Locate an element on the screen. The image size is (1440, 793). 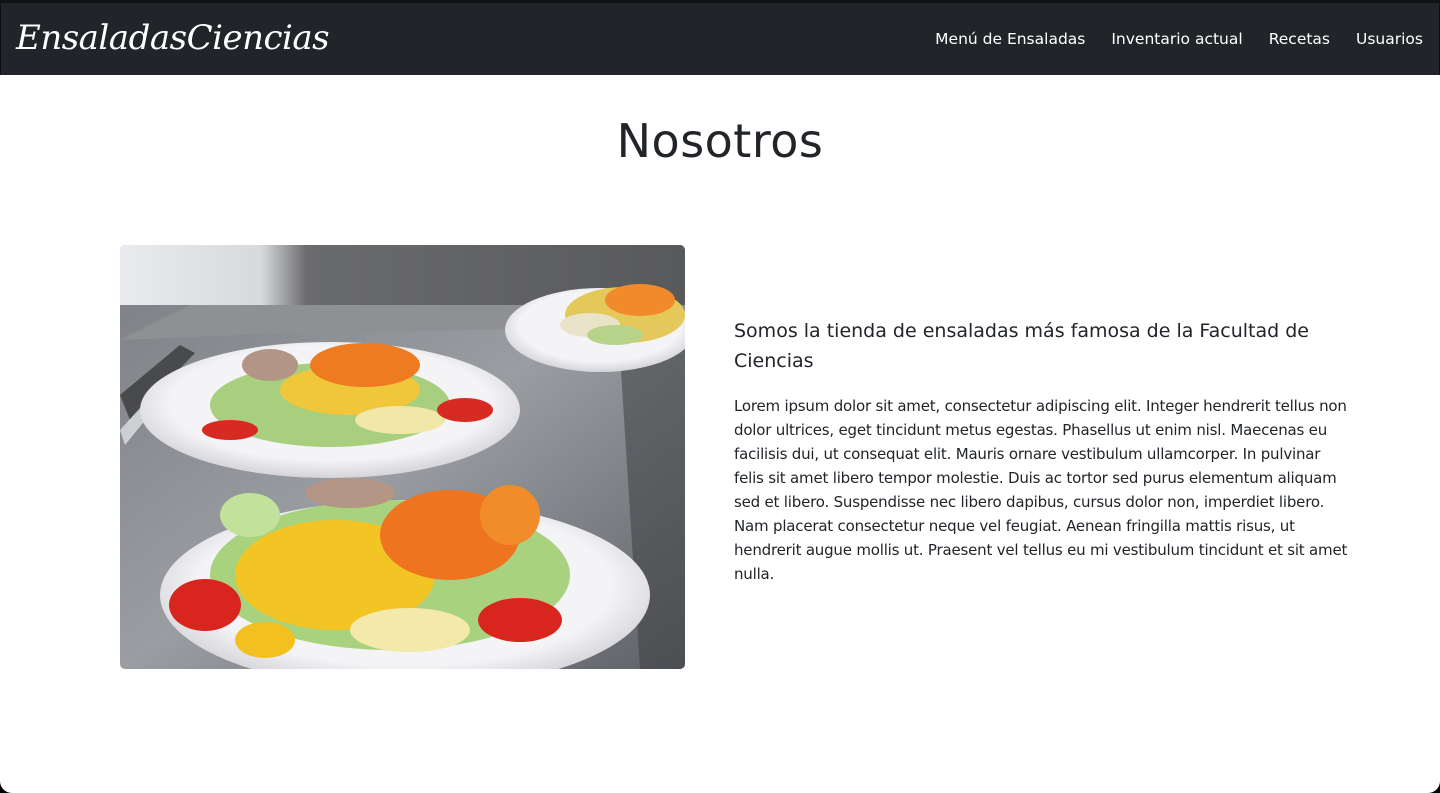
nav-link-recetas: Recetas is located at coordinates (1299, 39).